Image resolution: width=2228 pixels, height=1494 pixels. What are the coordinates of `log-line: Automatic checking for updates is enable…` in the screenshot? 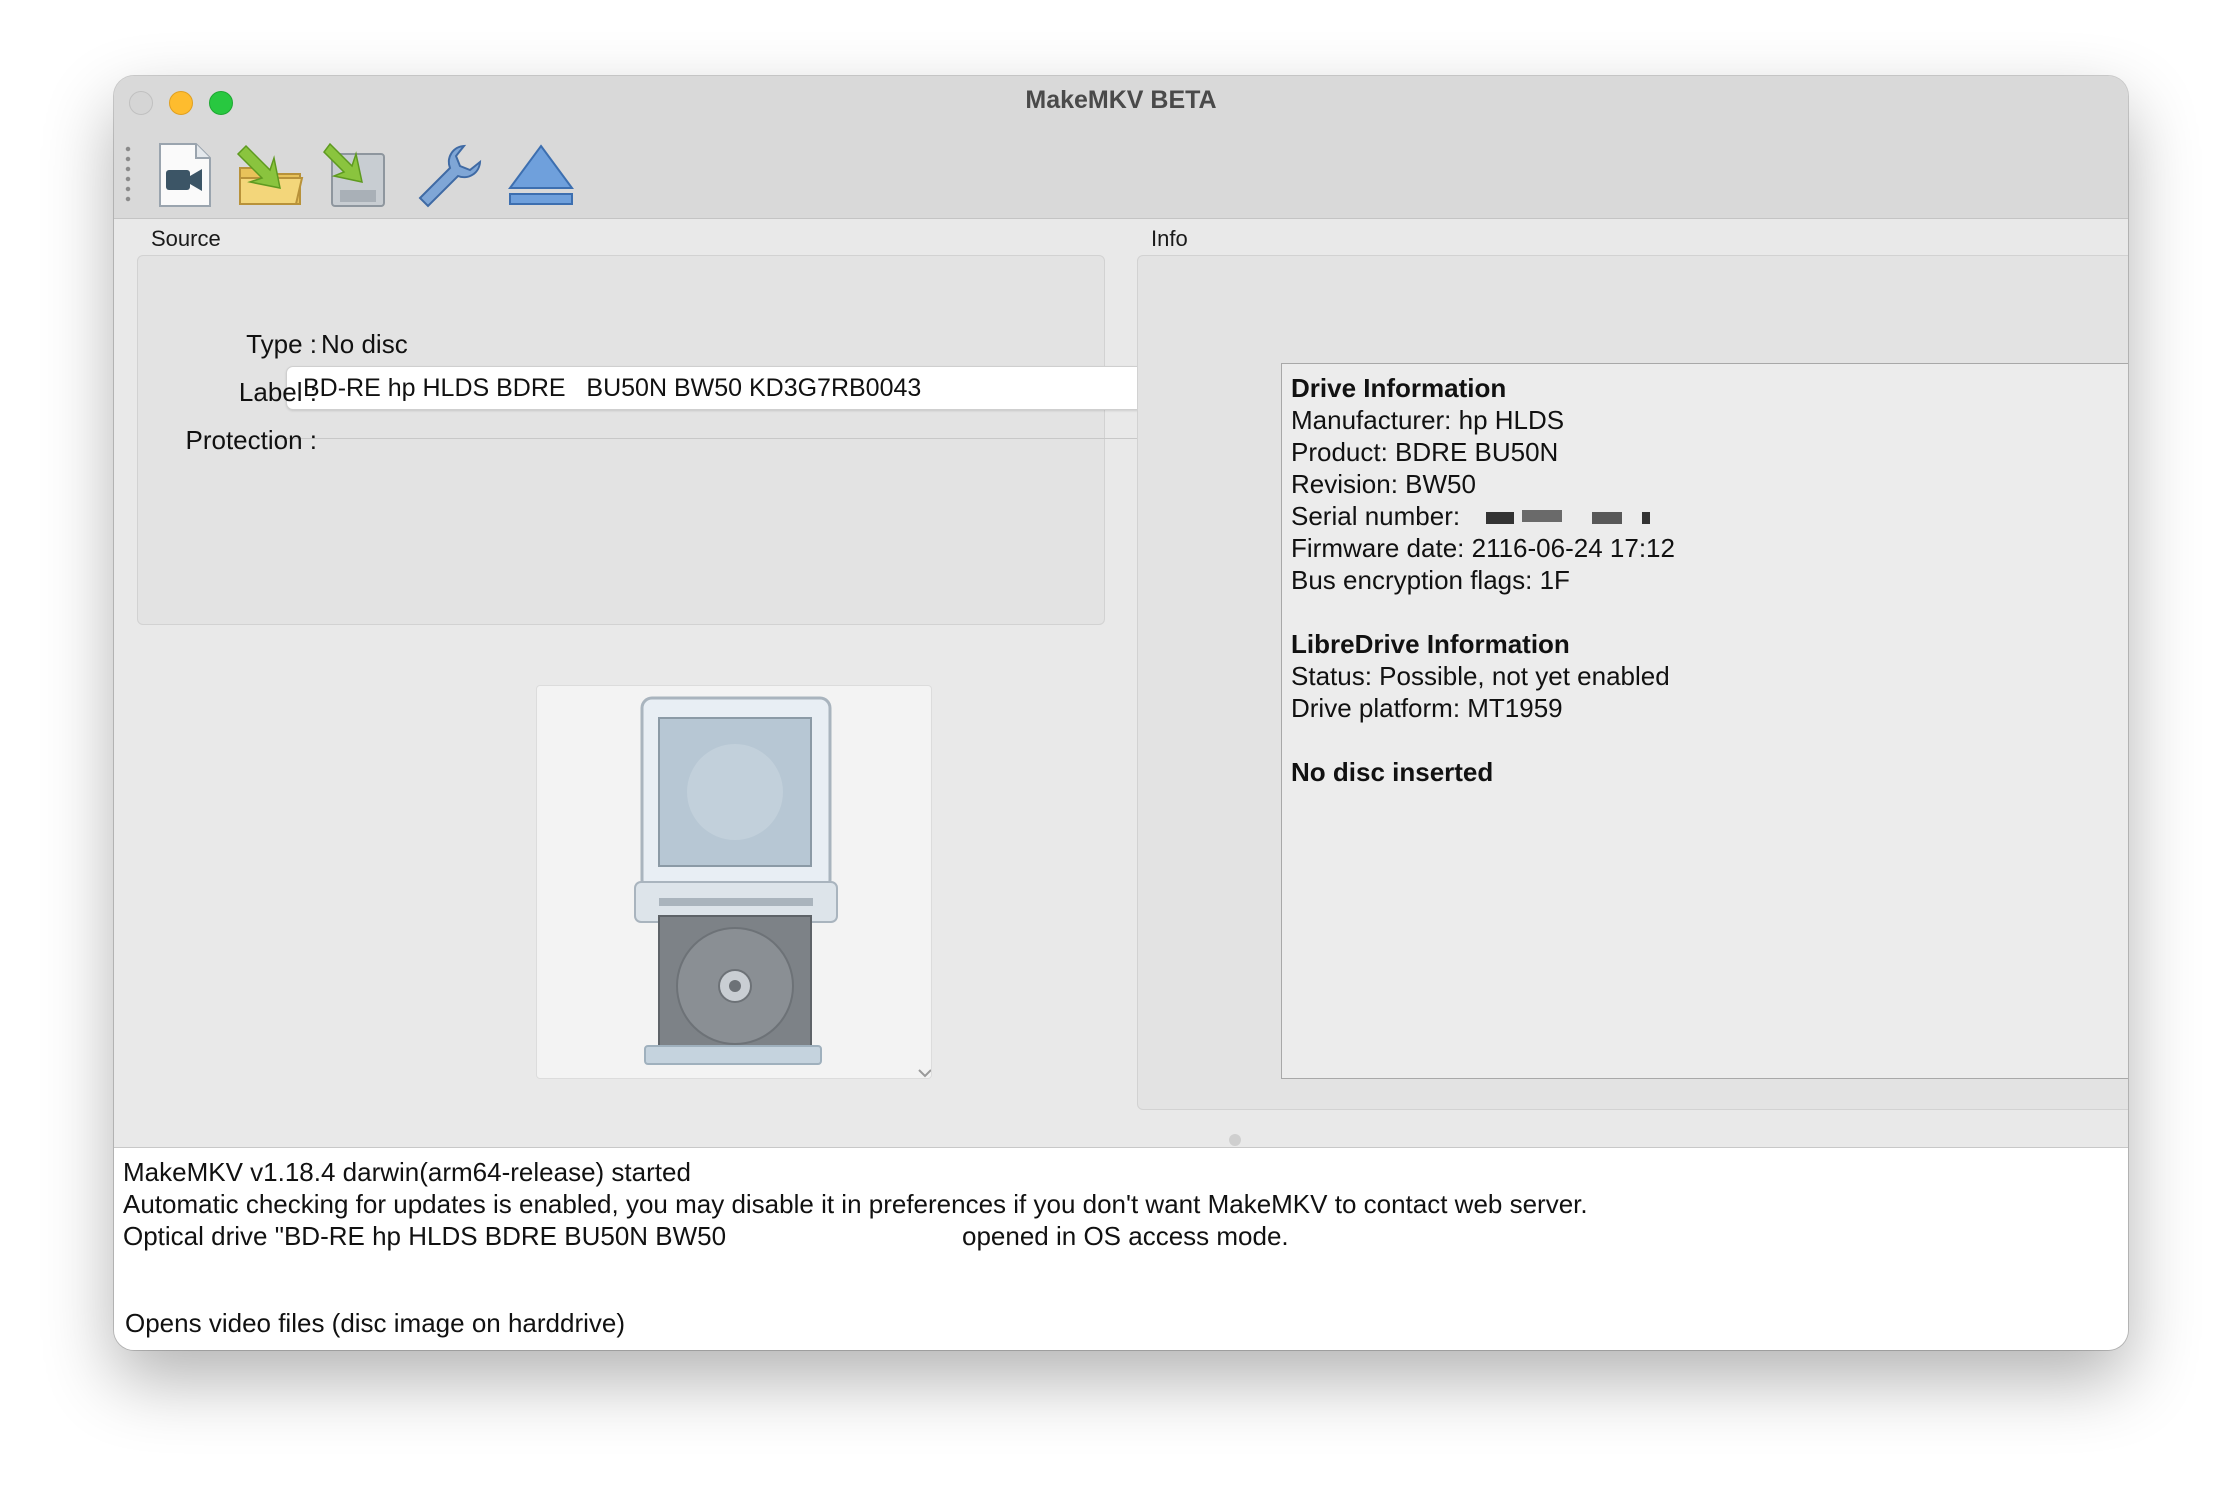 It's located at (855, 1204).